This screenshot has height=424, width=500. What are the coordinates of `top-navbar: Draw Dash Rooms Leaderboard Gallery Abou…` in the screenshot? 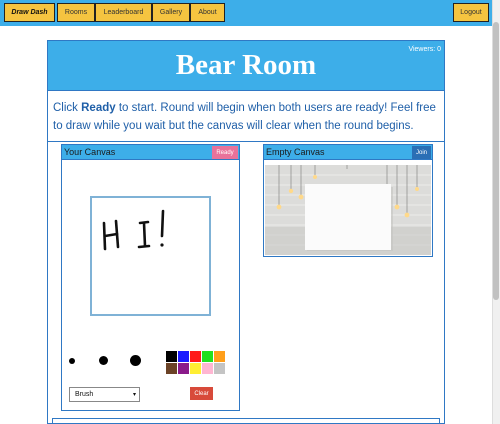 It's located at (246, 13).